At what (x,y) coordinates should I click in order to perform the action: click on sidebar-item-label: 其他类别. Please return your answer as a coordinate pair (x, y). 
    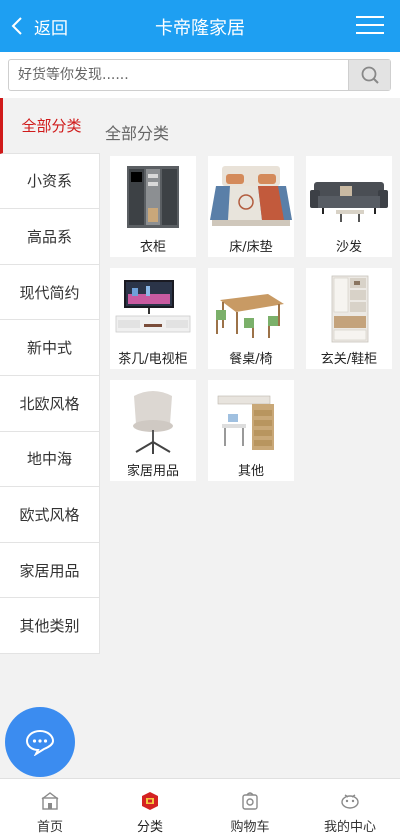
    Looking at the image, I should click on (49, 626).